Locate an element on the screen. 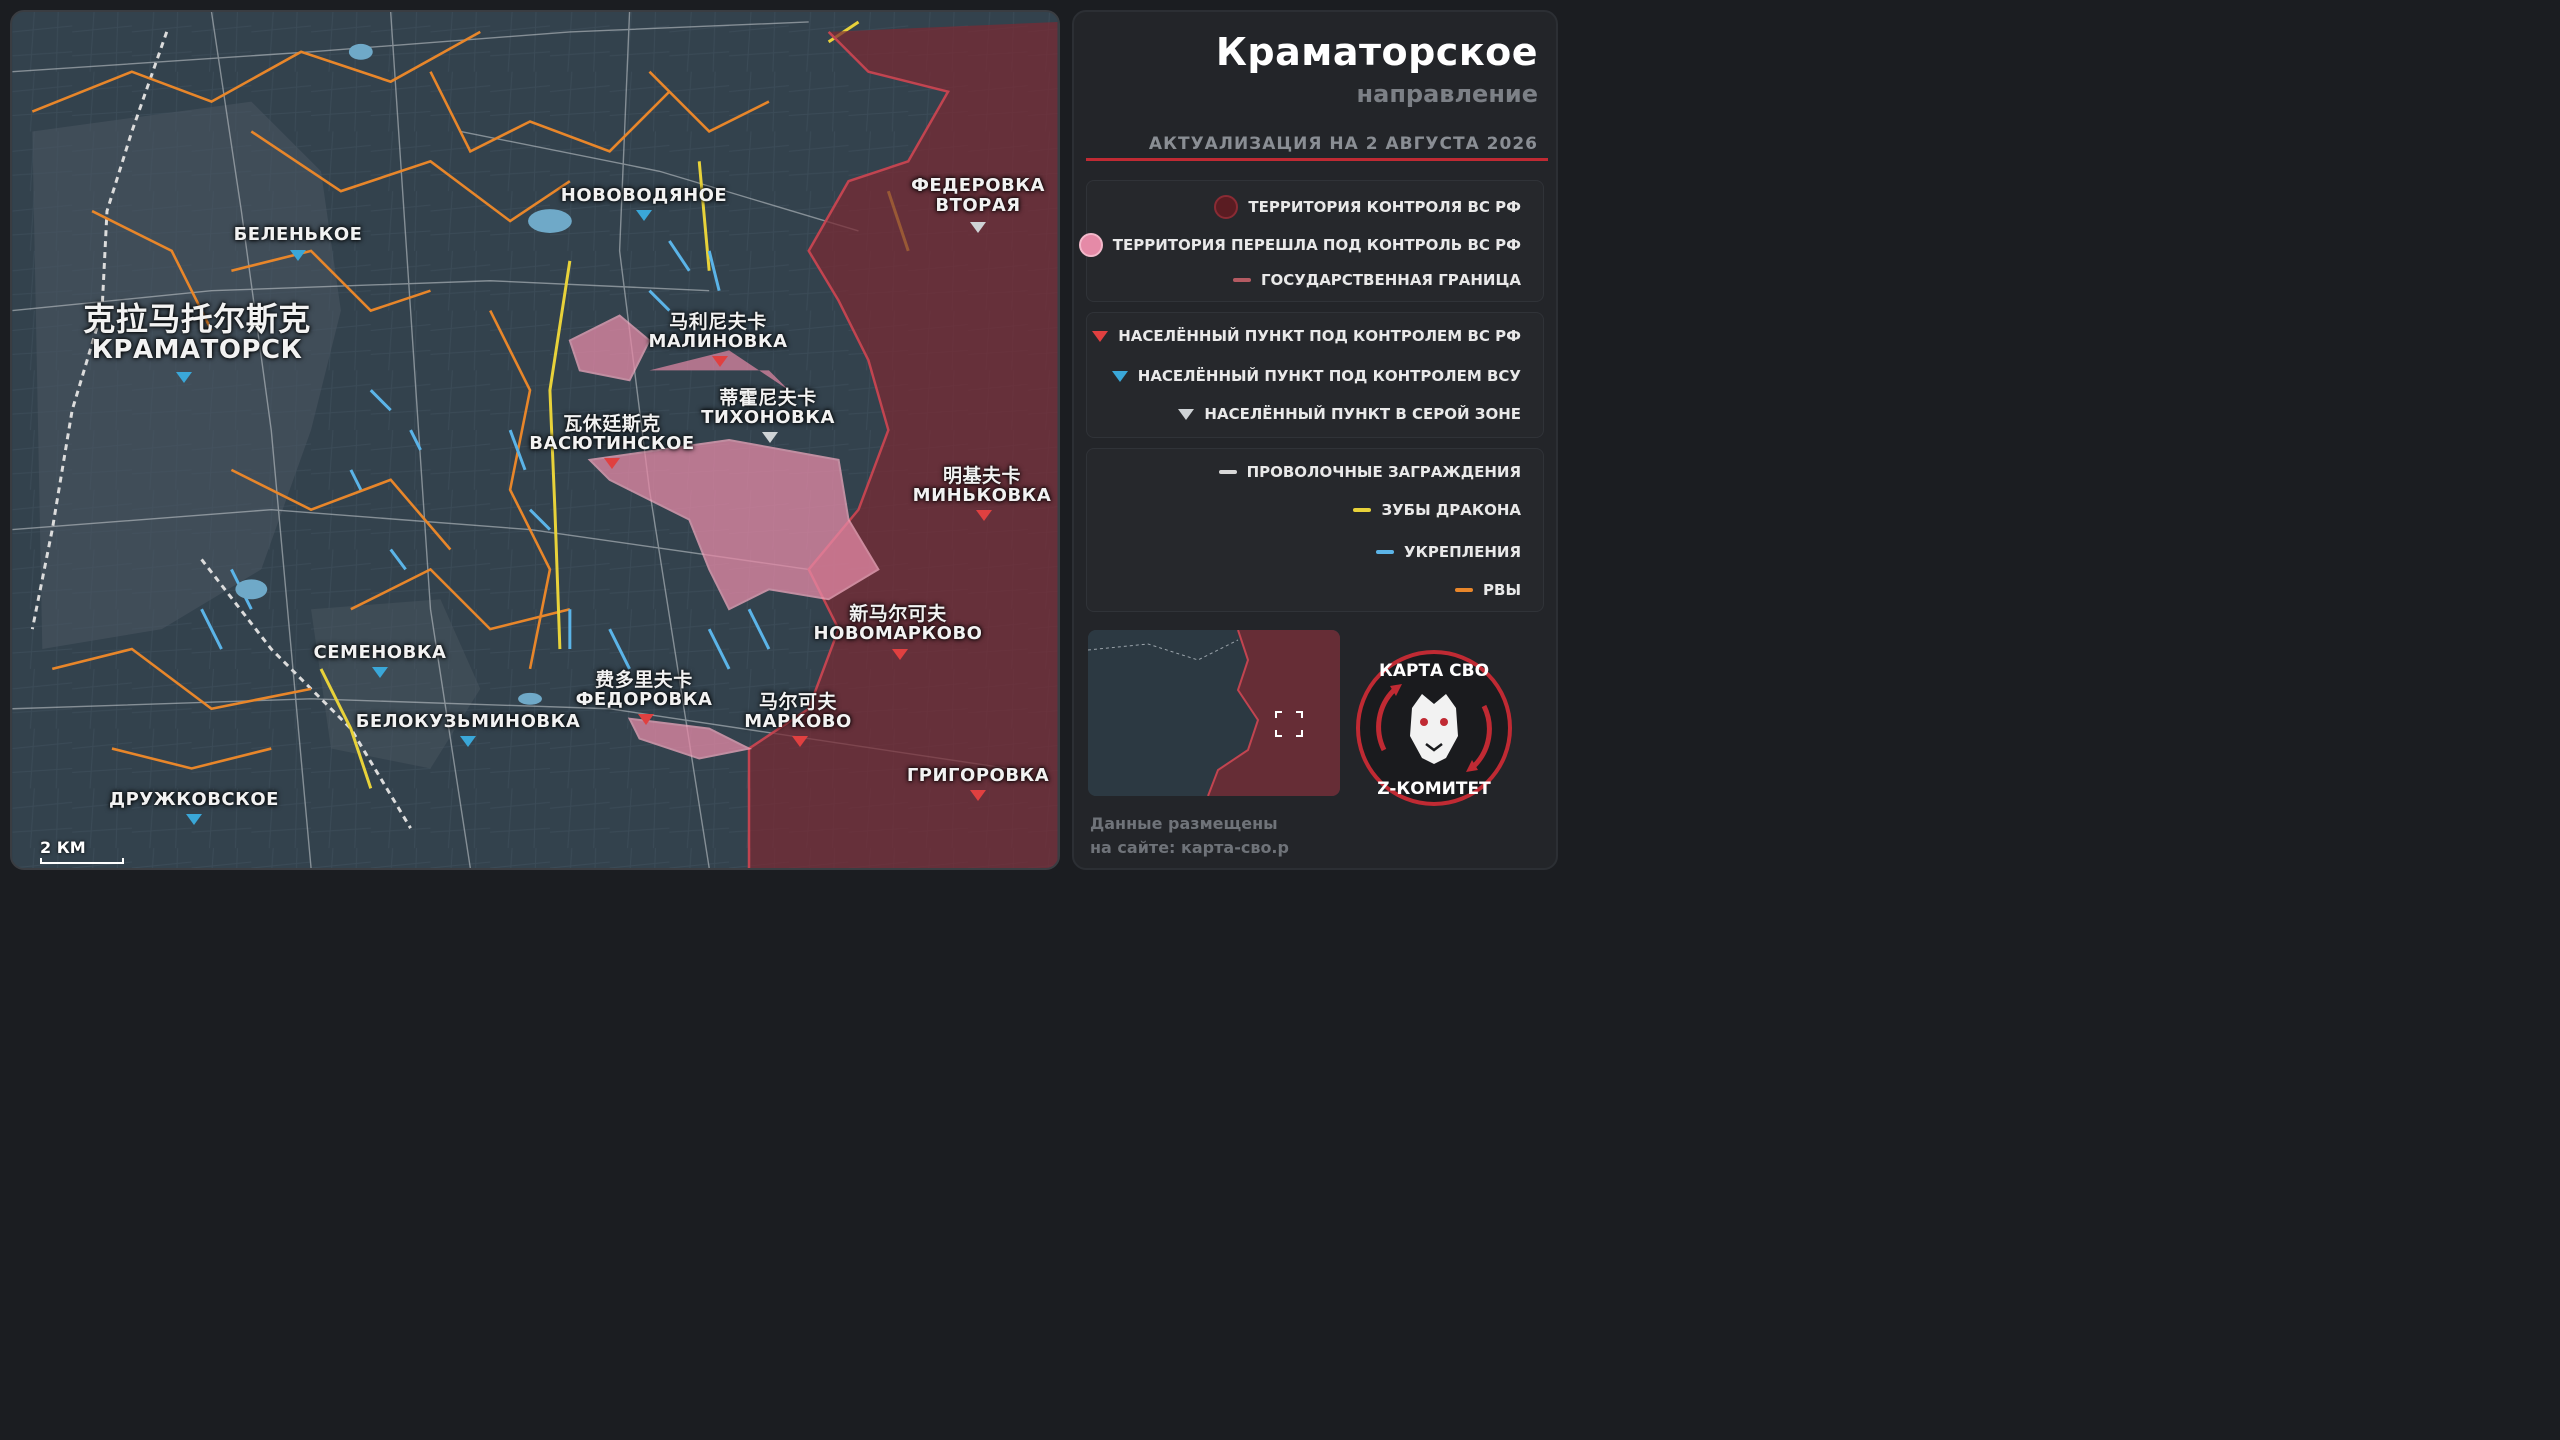 This screenshot has height=1440, width=2560. z-committee-logo: КАРТА СВО Z-КОМИТЕТ is located at coordinates (1434, 740).